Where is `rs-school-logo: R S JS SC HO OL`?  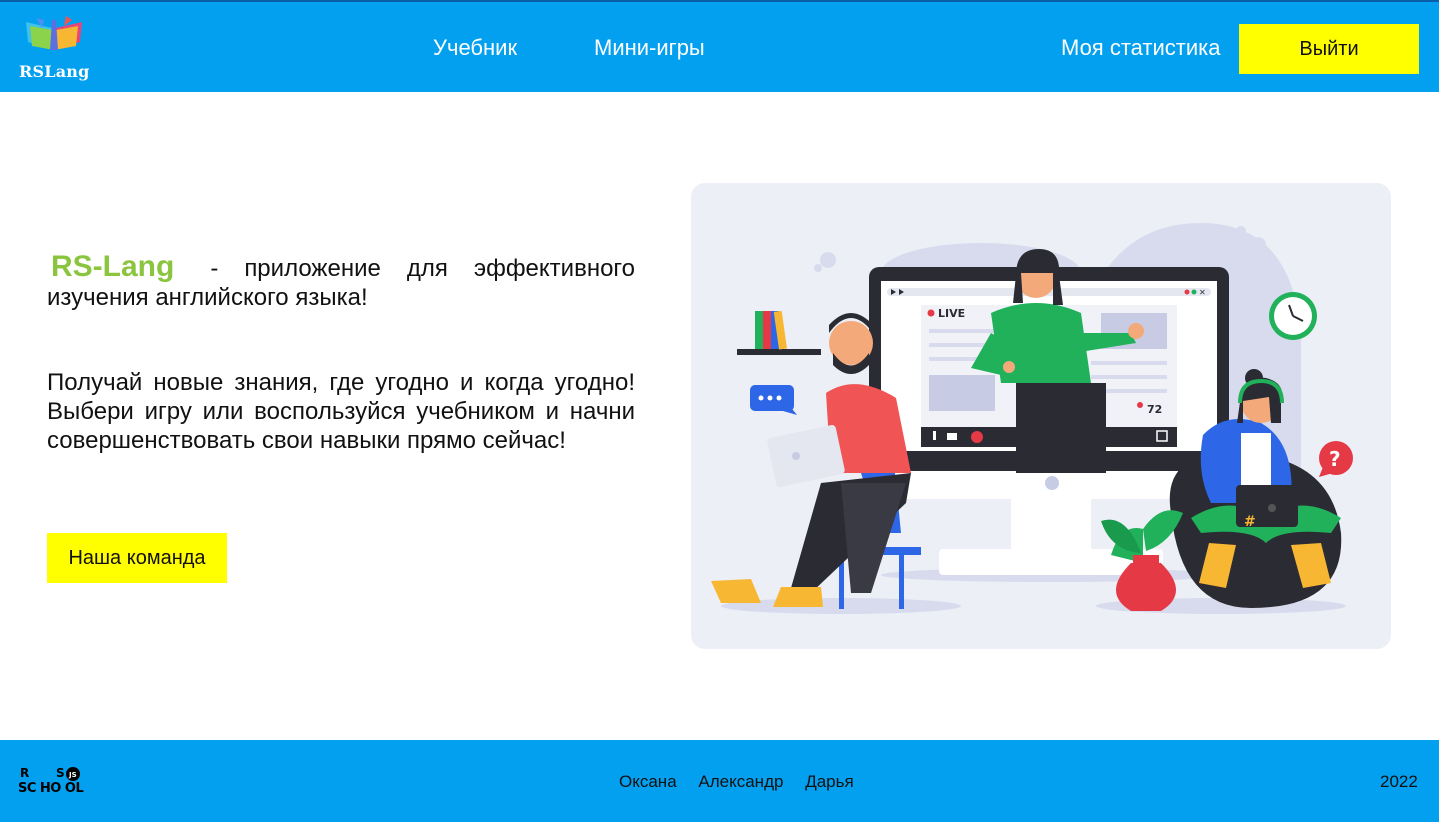 rs-school-logo: R S JS SC HO OL is located at coordinates (55, 781).